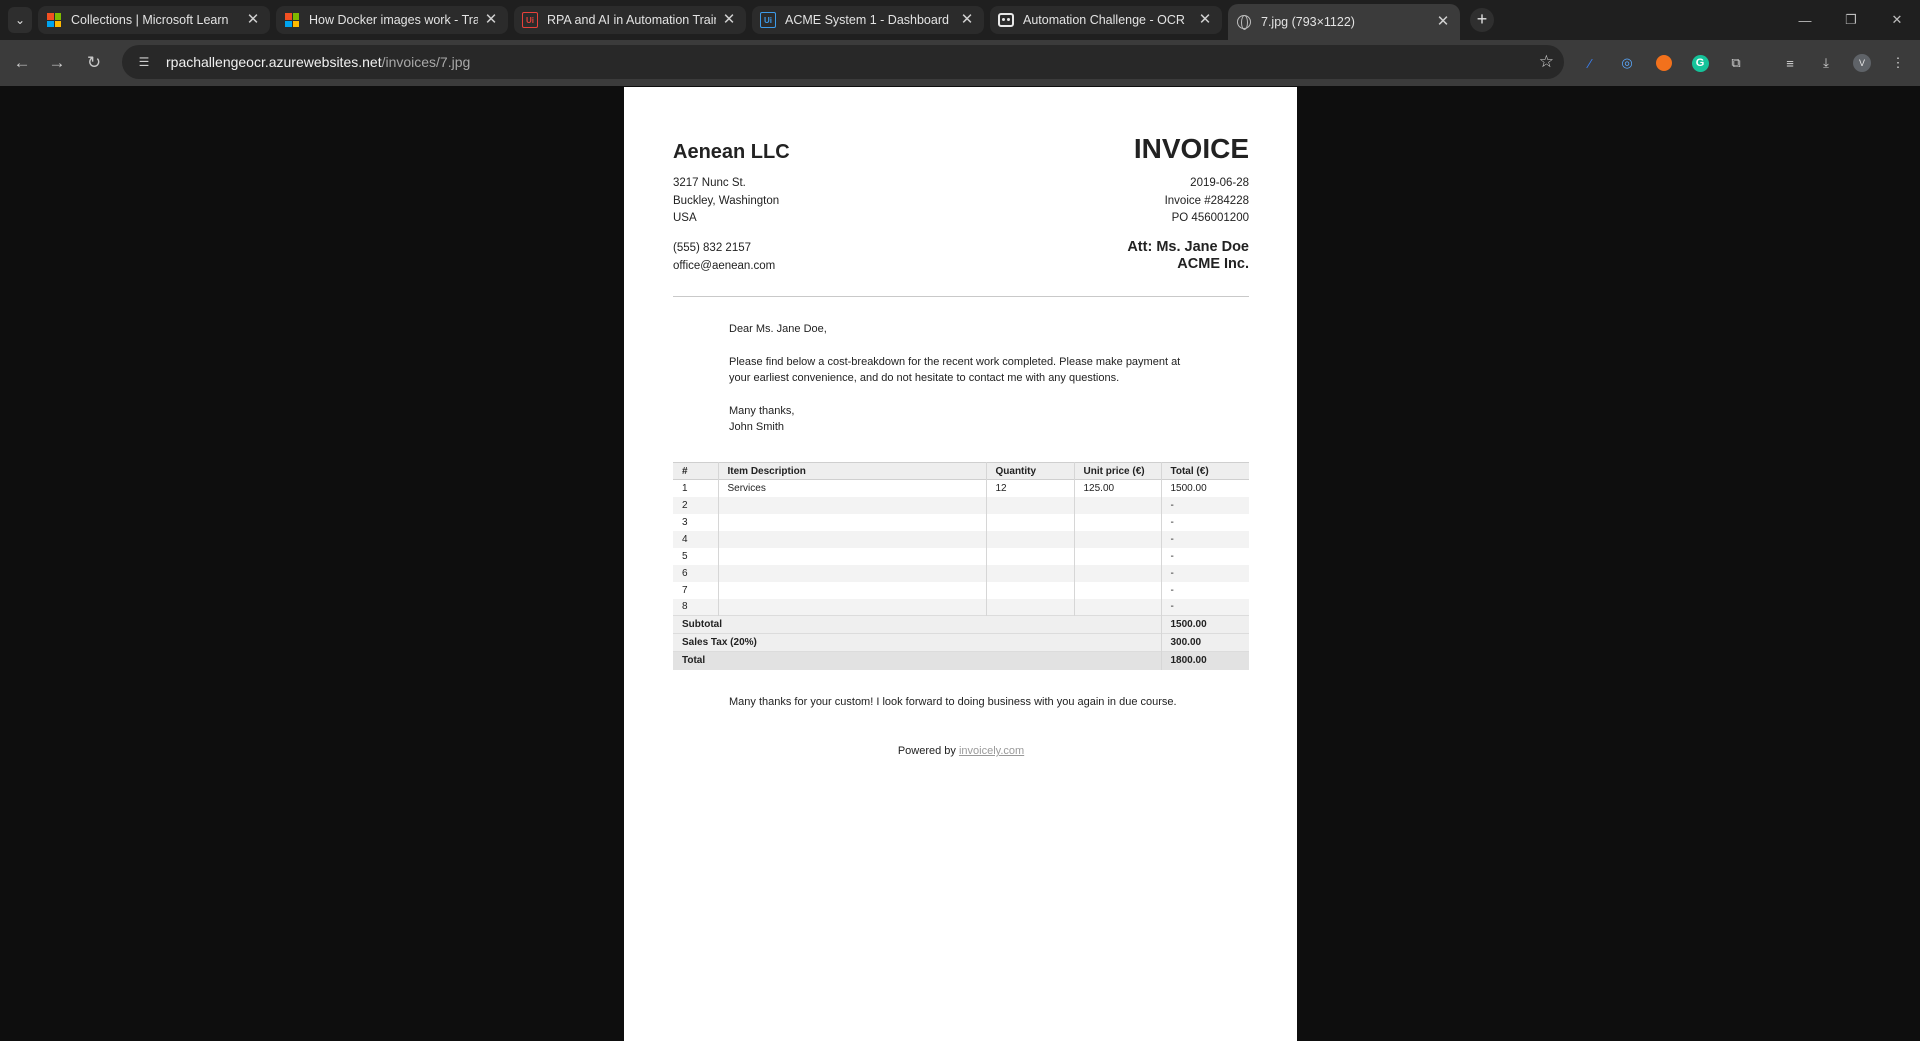 The width and height of the screenshot is (1920, 1041). I want to click on arrow-right-icon: →, so click(57, 62).